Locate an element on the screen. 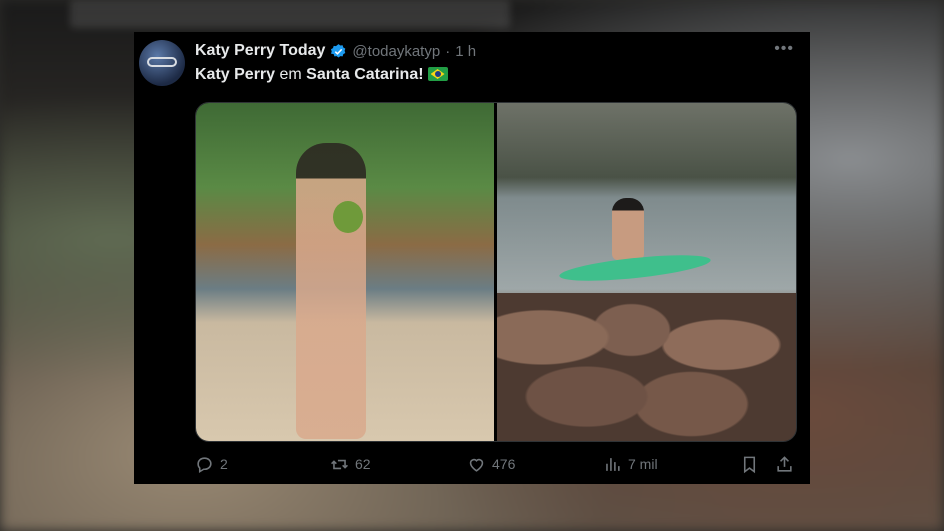  views-button: 7 mil is located at coordinates (630, 464).